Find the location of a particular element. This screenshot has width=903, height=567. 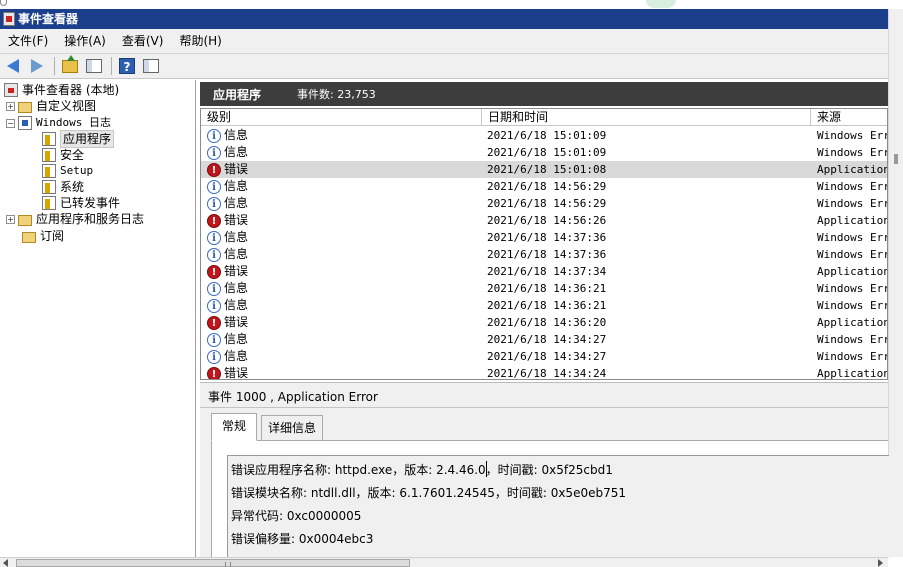

horizontal-scrollbar is located at coordinates (444, 562).